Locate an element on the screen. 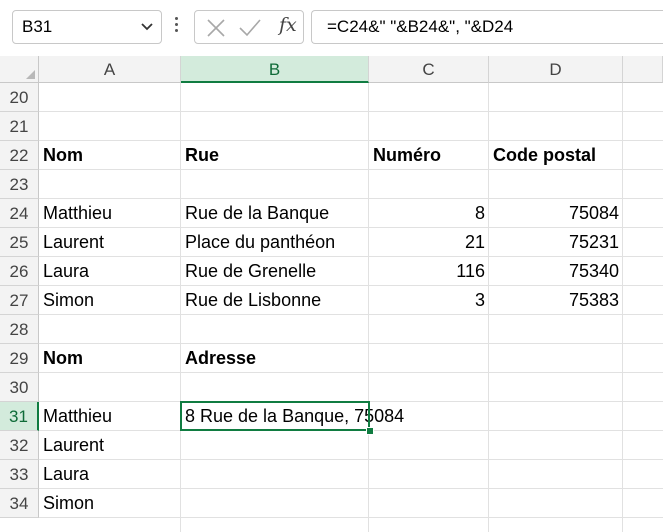  enter-check-icon is located at coordinates (250, 28).